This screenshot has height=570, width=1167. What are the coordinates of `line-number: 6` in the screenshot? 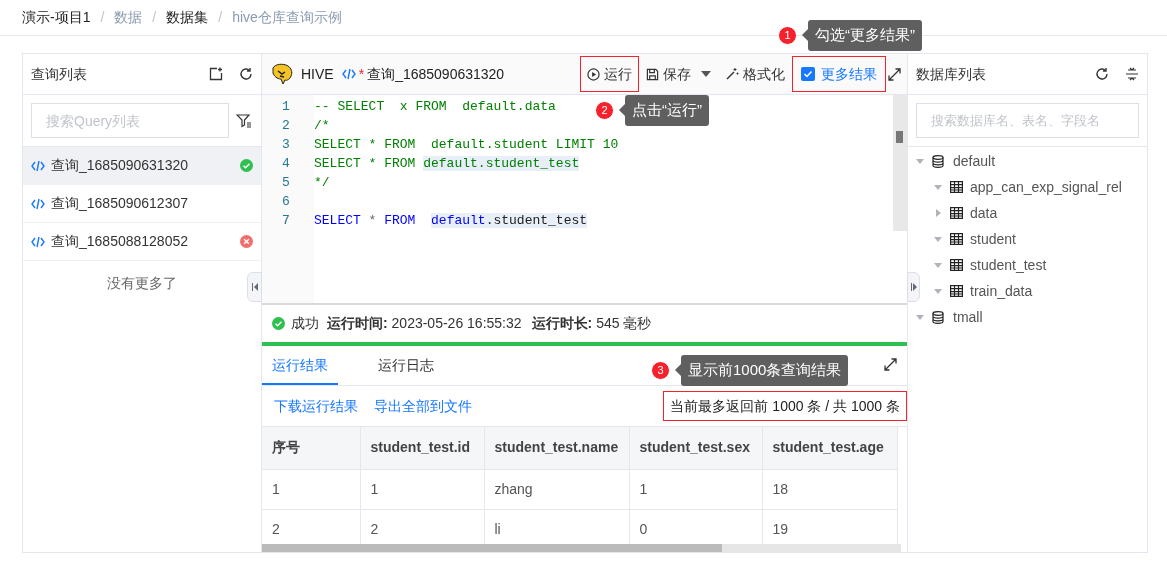 It's located at (286, 202).